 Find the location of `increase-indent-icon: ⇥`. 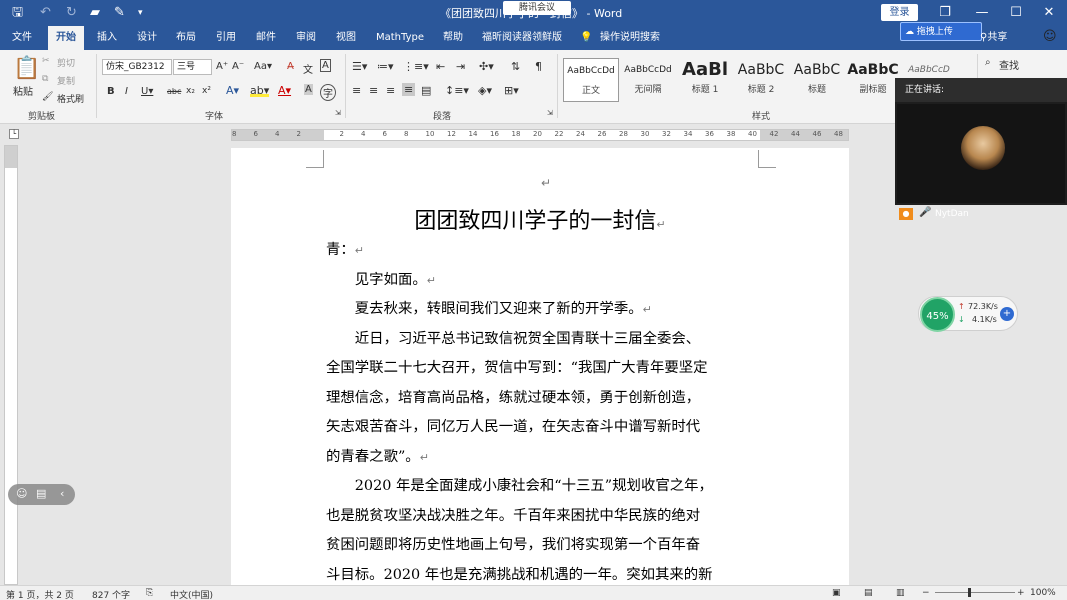

increase-indent-icon: ⇥ is located at coordinates (460, 66).